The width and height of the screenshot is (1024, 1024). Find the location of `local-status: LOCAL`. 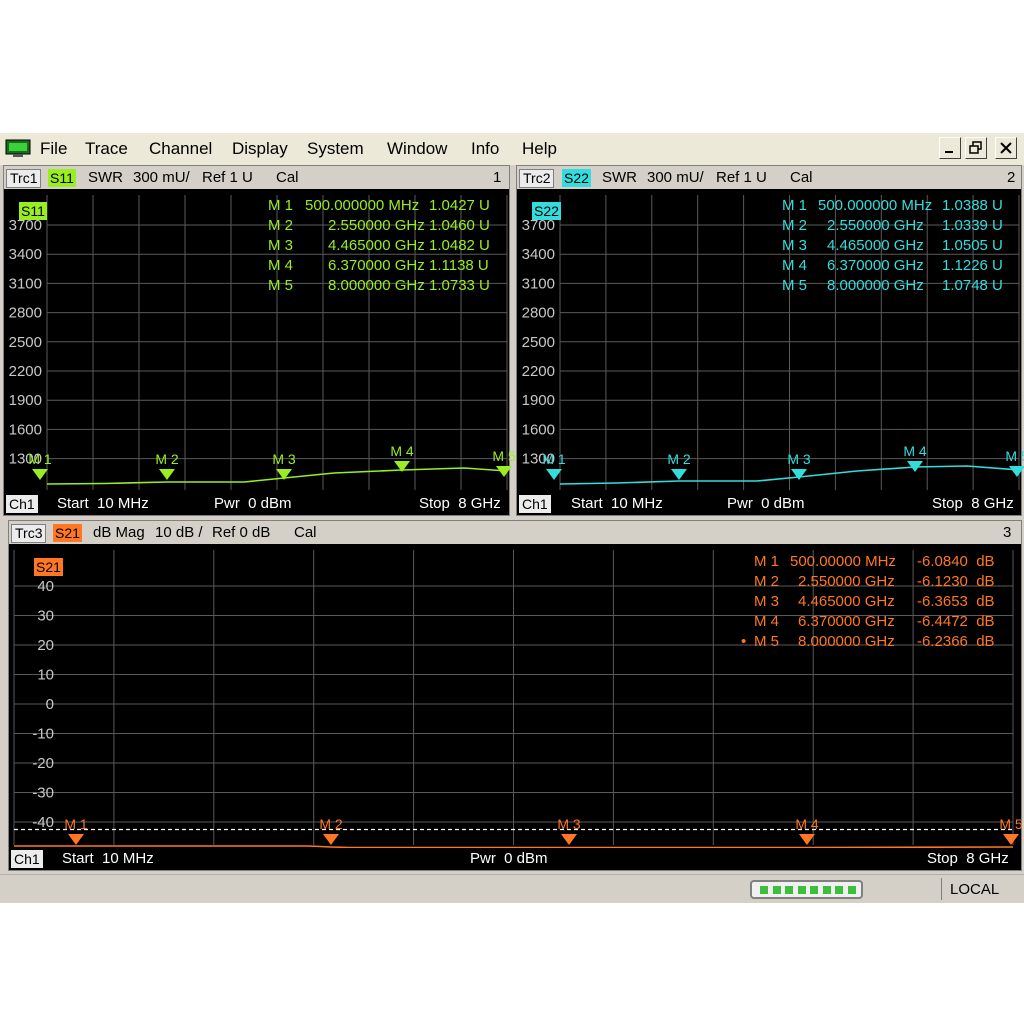

local-status: LOCAL is located at coordinates (975, 889).